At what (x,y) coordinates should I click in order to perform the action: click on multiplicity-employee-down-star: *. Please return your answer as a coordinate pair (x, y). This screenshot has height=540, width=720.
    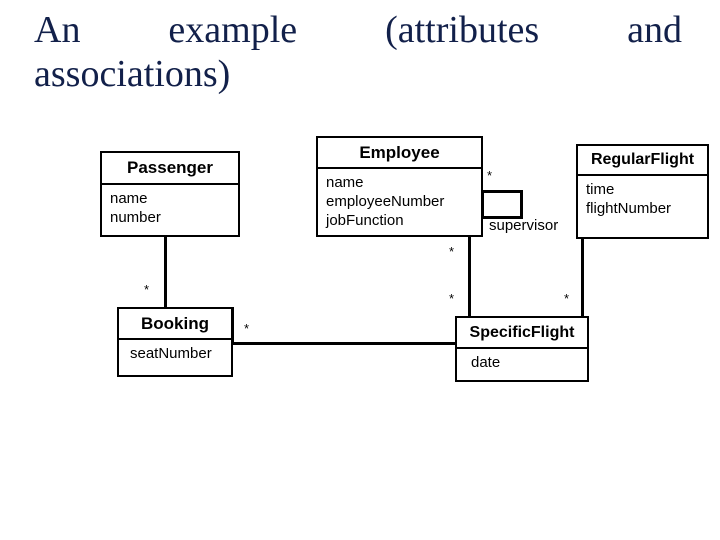
    Looking at the image, I should click on (452, 251).